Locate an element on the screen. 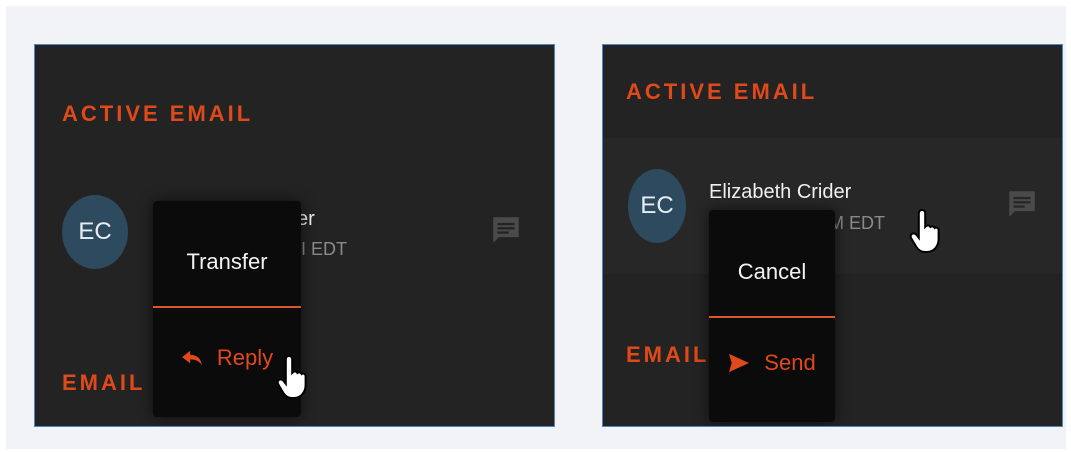 The height and width of the screenshot is (453, 1071). reply-label: Reply is located at coordinates (245, 357).